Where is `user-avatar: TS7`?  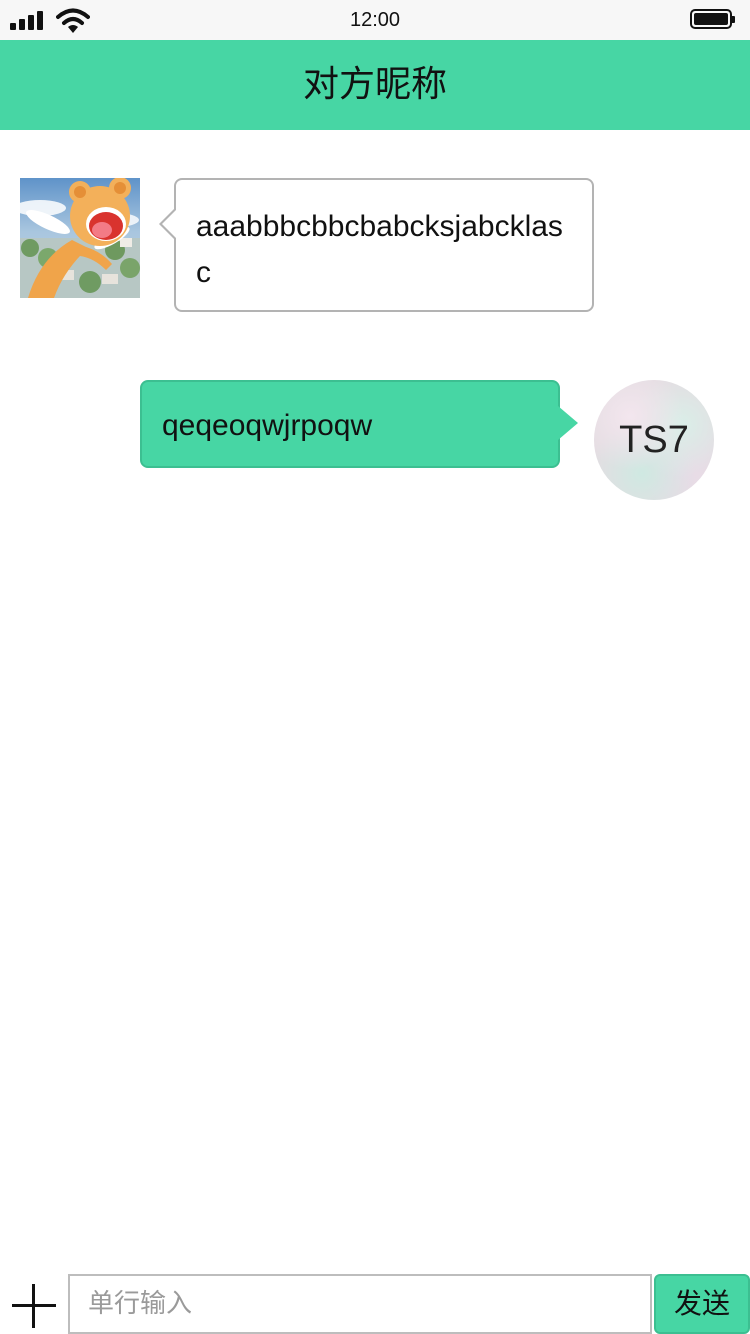 user-avatar: TS7 is located at coordinates (654, 440).